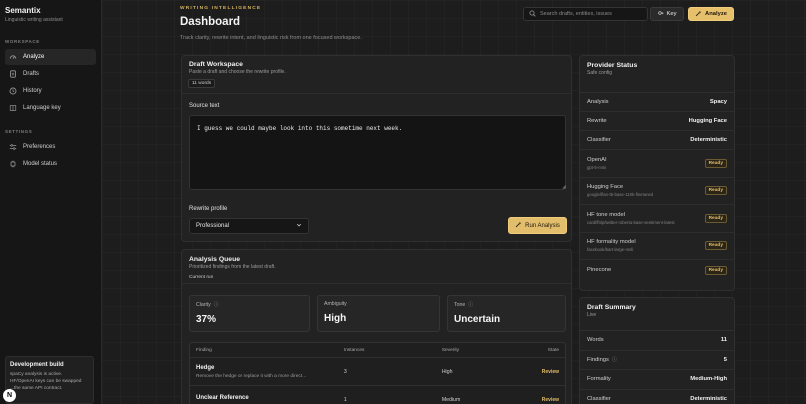  Describe the element at coordinates (9, 395) in the screenshot. I see `framework-badge: N` at that location.